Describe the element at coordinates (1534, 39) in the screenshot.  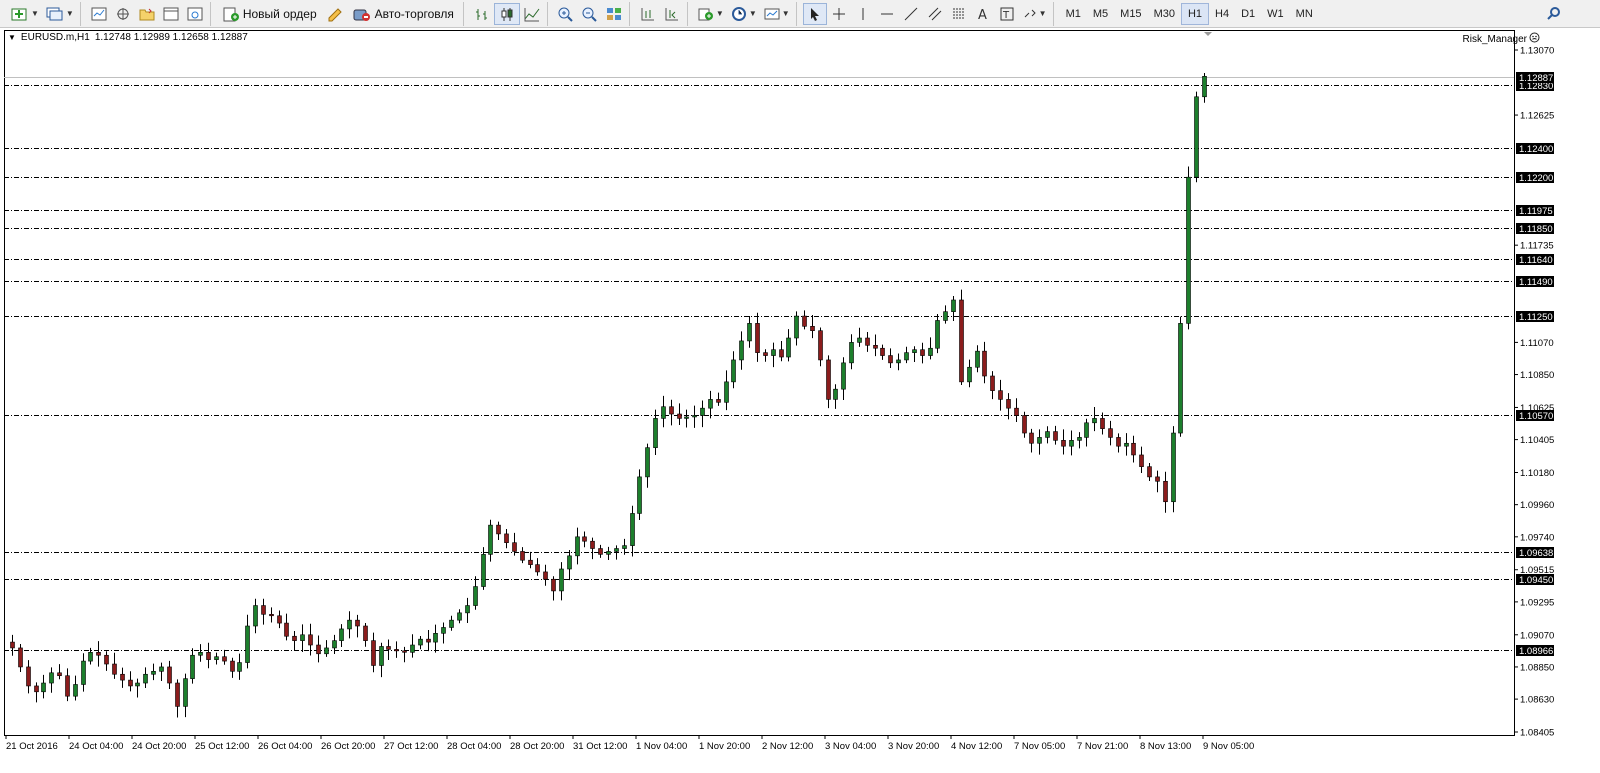
I see `smiley-icon` at that location.